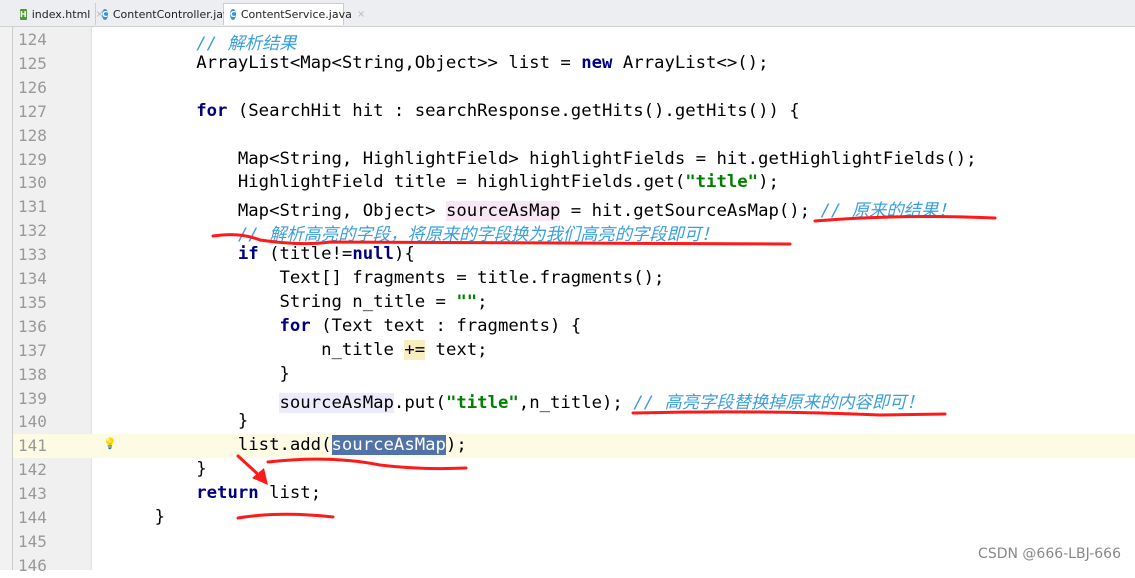 Image resolution: width=1135 pixels, height=578 pixels. What do you see at coordinates (367, 464) in the screenshot?
I see `underline-list-add` at bounding box center [367, 464].